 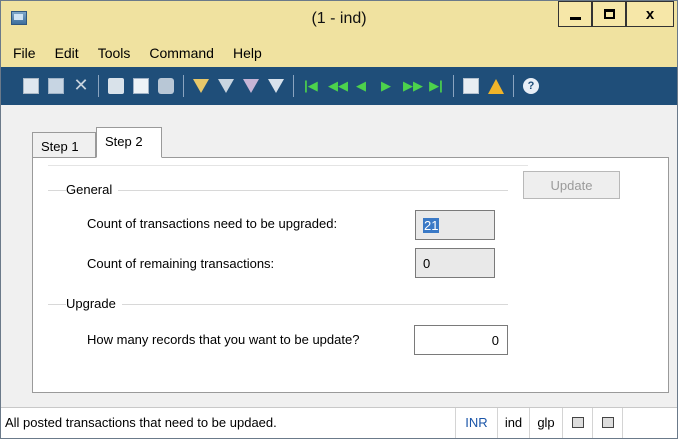 I want to click on close-icon: x, so click(x=650, y=14).